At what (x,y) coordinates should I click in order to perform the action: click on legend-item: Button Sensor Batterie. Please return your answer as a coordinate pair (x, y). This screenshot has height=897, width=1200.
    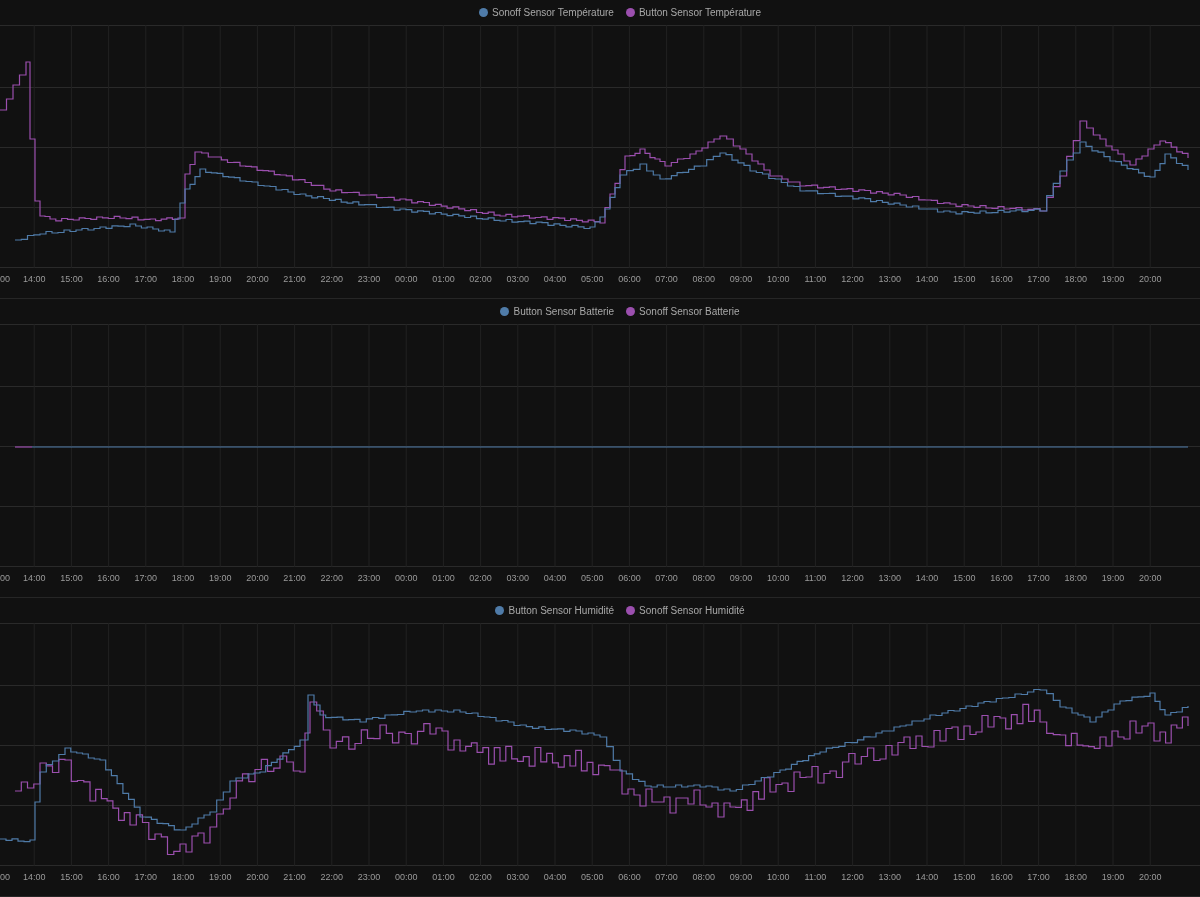
    Looking at the image, I should click on (557, 311).